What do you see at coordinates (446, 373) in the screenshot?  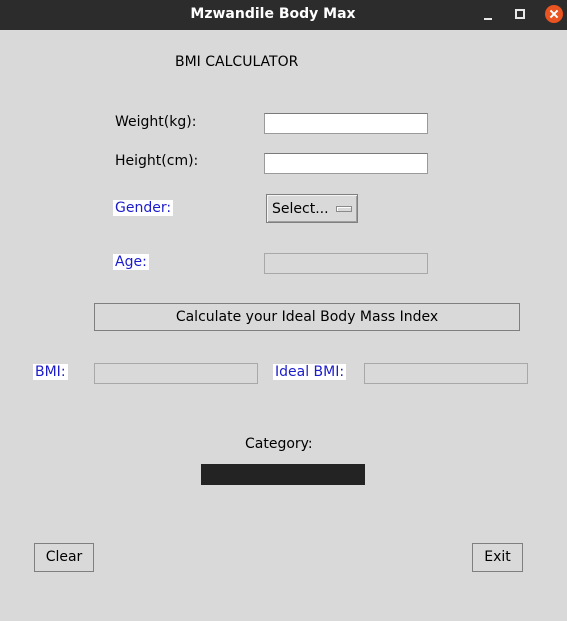 I see `ideal-bmi-field` at bounding box center [446, 373].